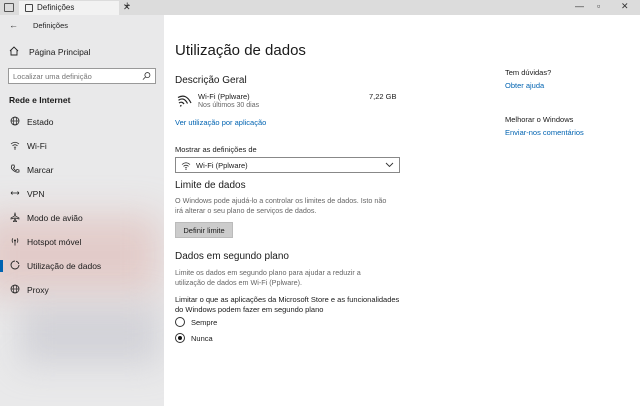 This screenshot has height=406, width=640. What do you see at coordinates (204, 322) in the screenshot?
I see `radio-label: Sempre` at bounding box center [204, 322].